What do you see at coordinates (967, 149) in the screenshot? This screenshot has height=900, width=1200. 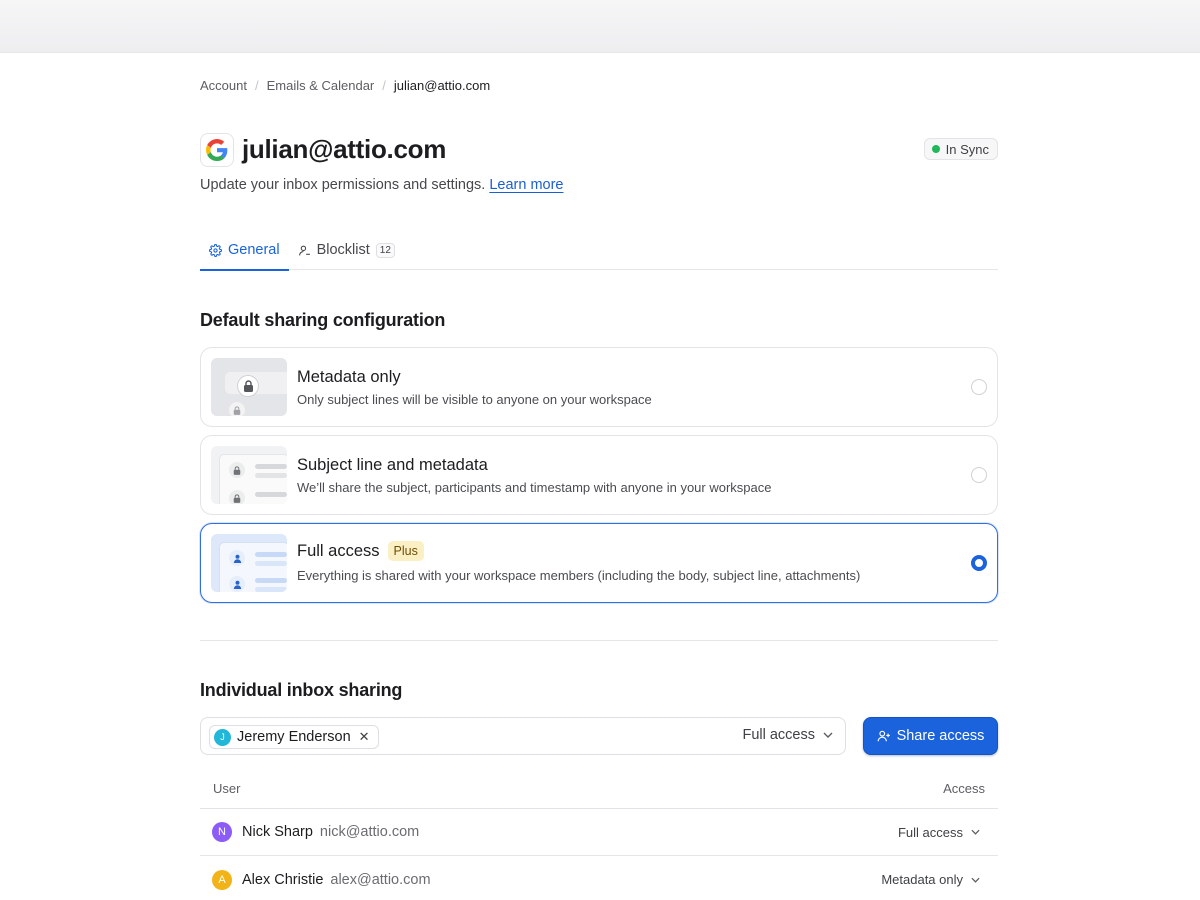 I see `status-label: In Sync` at bounding box center [967, 149].